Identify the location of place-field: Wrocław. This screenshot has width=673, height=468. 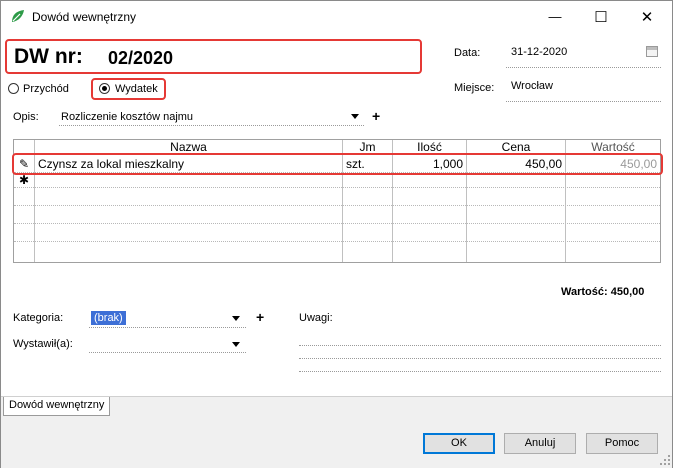
(532, 86).